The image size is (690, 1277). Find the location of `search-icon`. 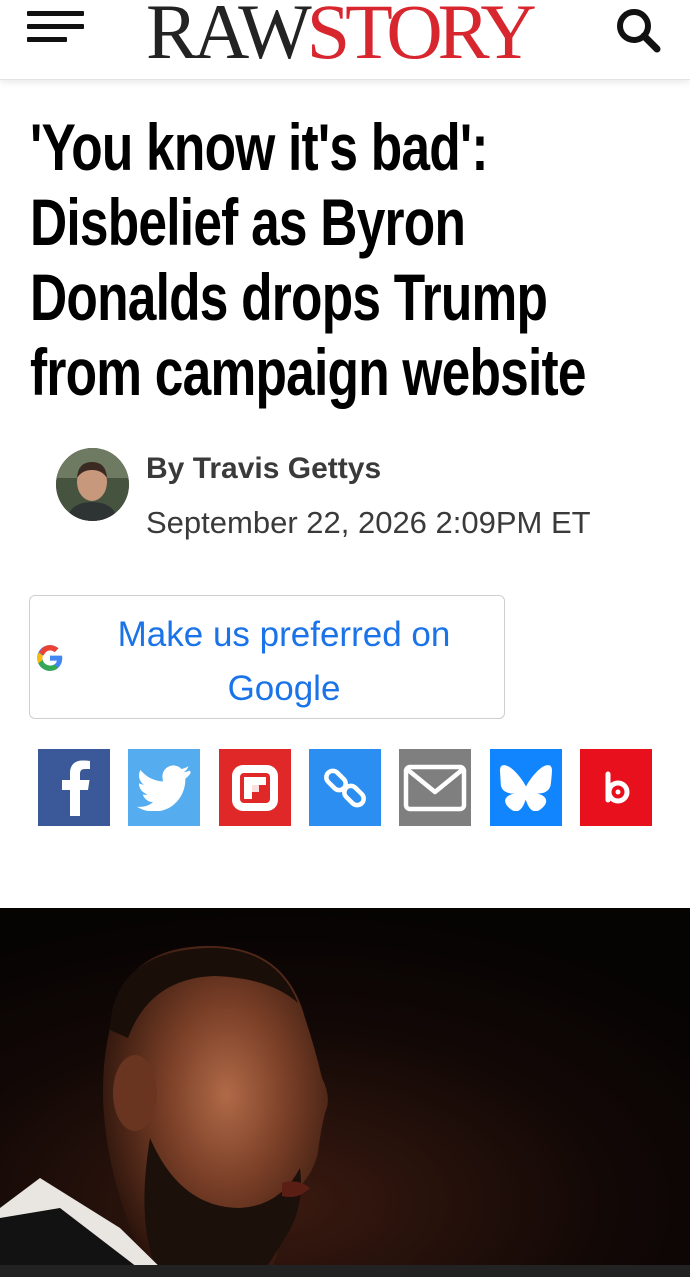

search-icon is located at coordinates (639, 29).